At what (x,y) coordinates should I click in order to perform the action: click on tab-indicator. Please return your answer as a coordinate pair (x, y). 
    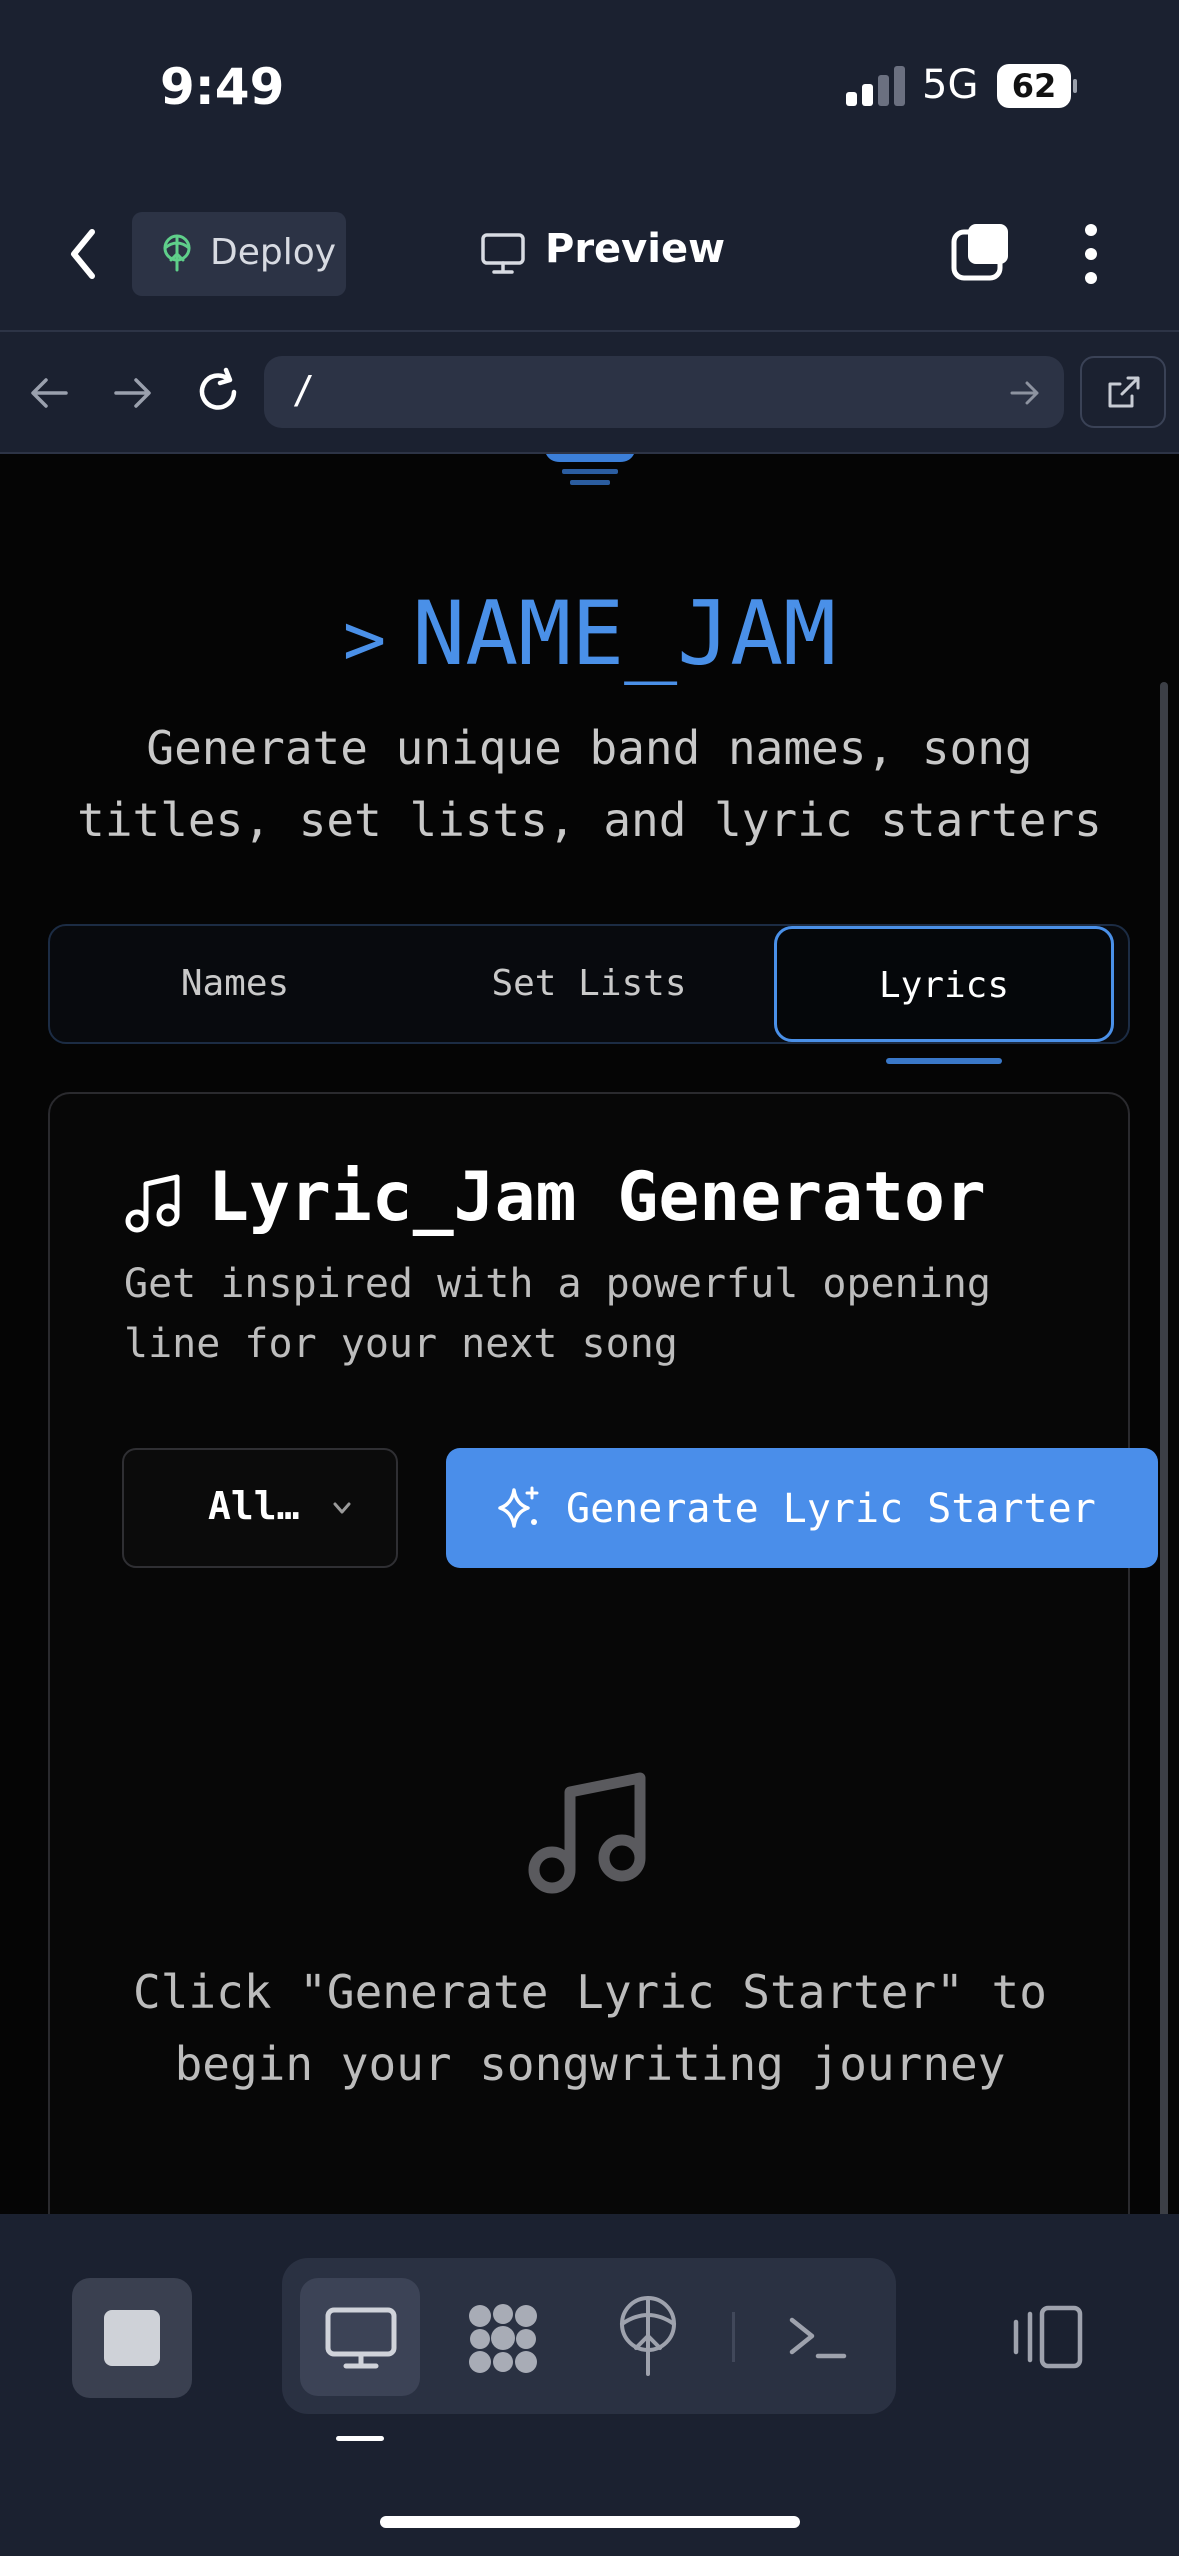
    Looking at the image, I should click on (944, 1061).